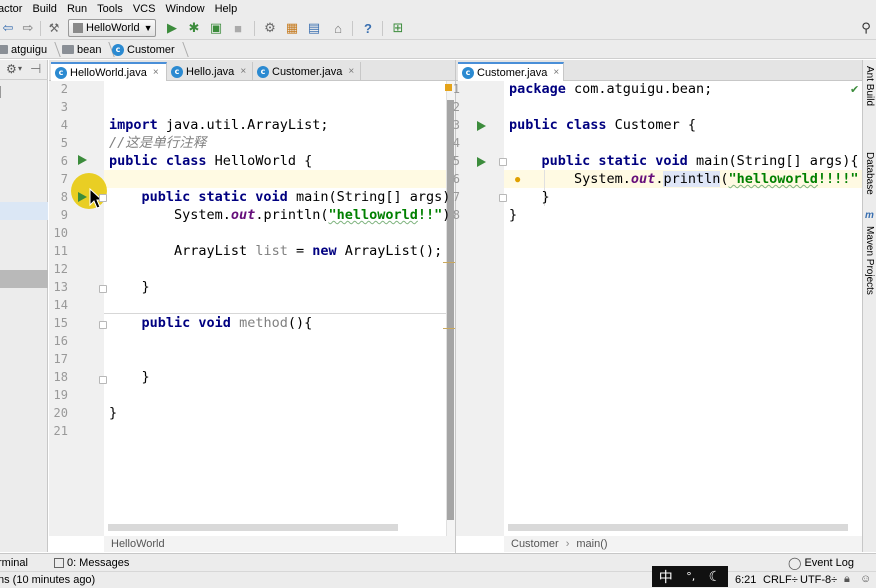  I want to click on code-token: public class, so click(558, 125).